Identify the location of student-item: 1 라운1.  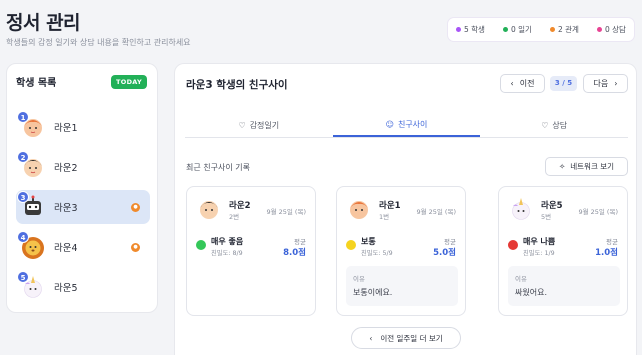
(83, 127).